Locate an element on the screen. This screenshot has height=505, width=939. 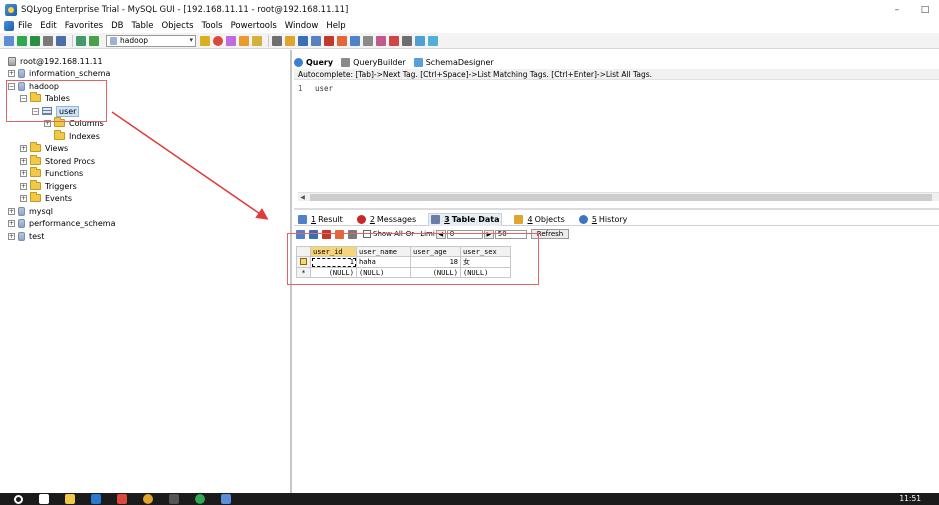
menu-db: DB is located at coordinates (117, 26).